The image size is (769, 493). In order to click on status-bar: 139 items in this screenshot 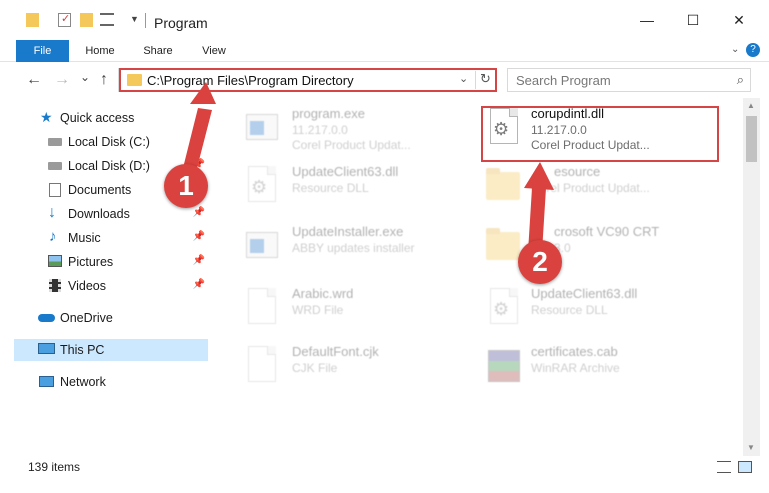, I will do `click(384, 467)`.